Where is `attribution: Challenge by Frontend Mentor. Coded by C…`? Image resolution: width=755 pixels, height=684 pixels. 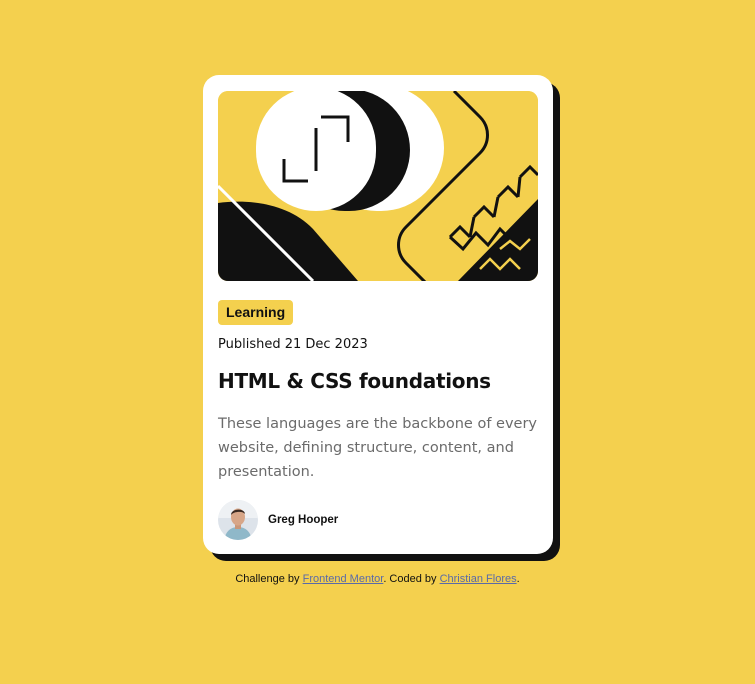
attribution: Challenge by Frontend Mentor. Coded by C… is located at coordinates (377, 579).